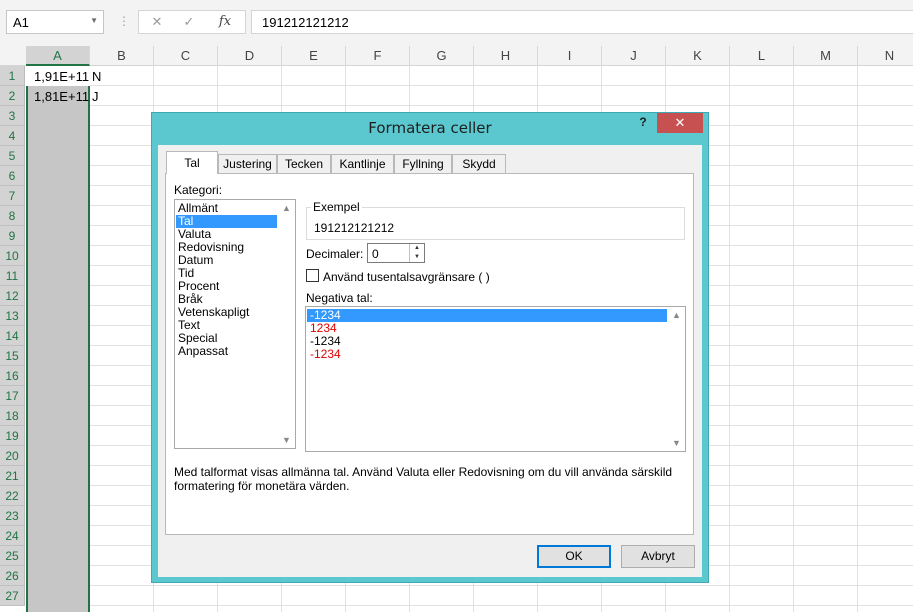 Image resolution: width=913 pixels, height=612 pixels. What do you see at coordinates (157, 23) in the screenshot?
I see `cancel-icon: ✕` at bounding box center [157, 23].